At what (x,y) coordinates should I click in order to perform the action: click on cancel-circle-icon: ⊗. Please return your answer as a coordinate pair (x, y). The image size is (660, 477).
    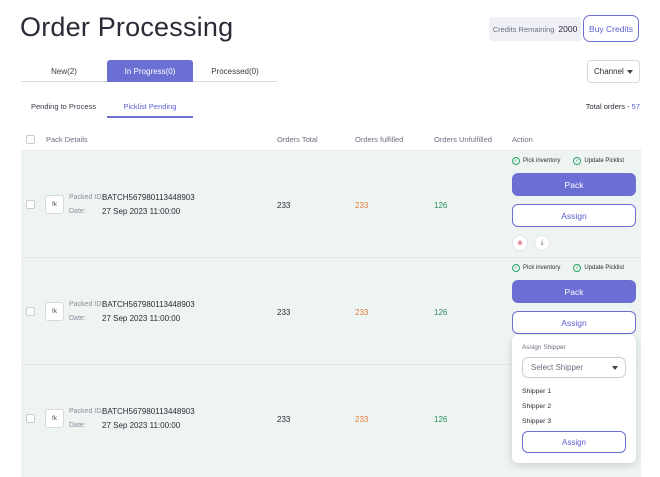
    Looking at the image, I should click on (520, 243).